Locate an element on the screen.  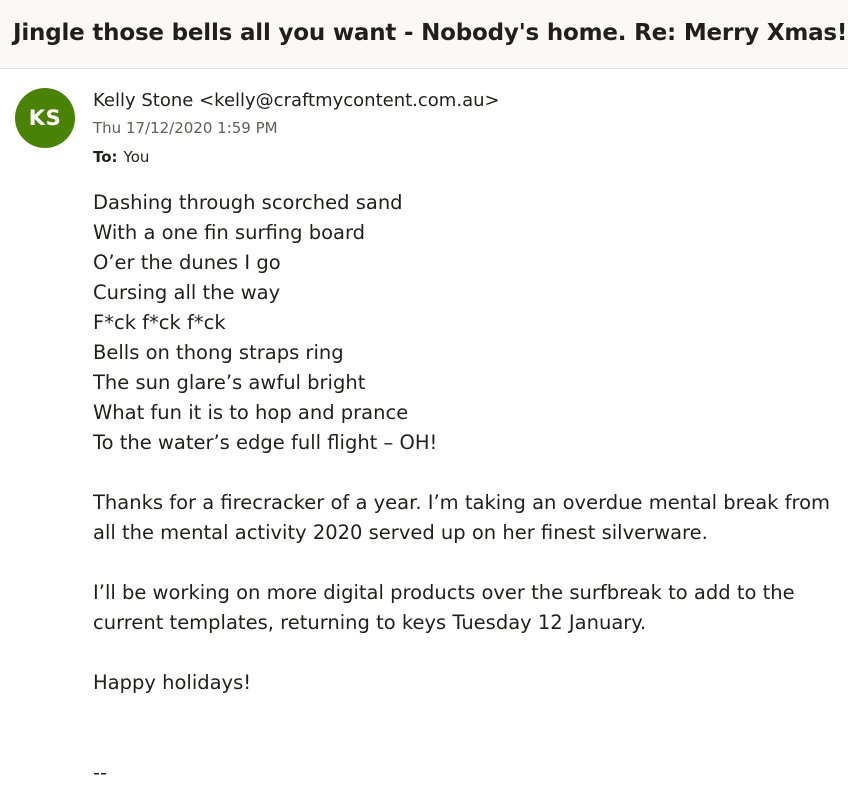
sender-email: <kelly@craftmycontent.com.au> is located at coordinates (349, 100).